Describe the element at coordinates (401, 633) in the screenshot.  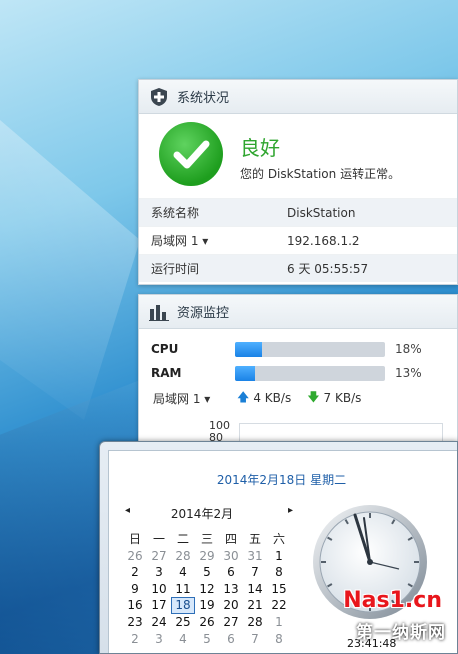
I see `watermark-line2: 第一纳斯网` at that location.